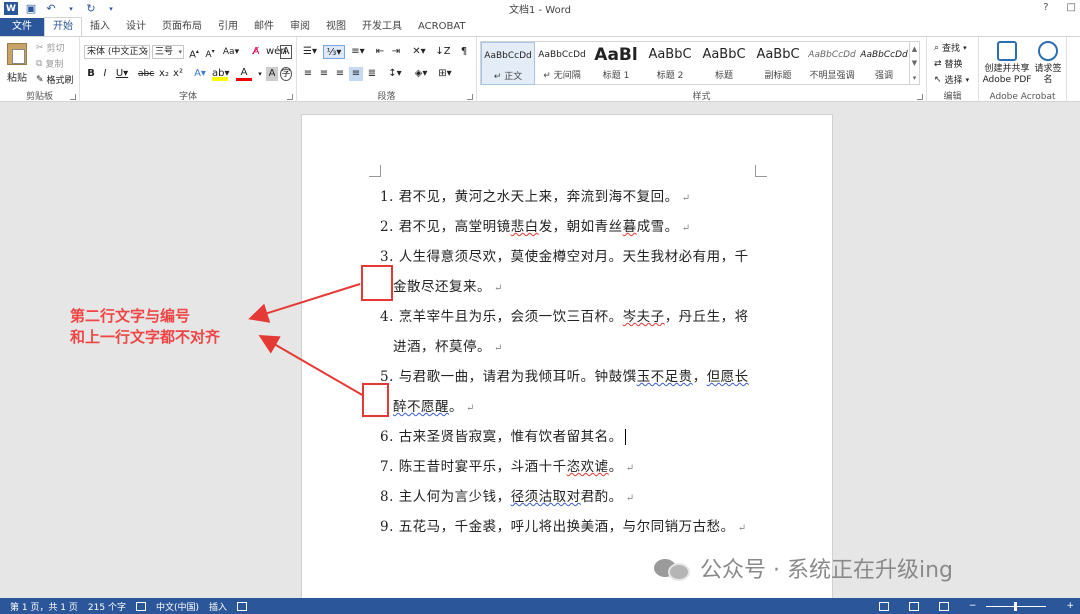 This screenshot has width=1080, height=614. What do you see at coordinates (221, 74) in the screenshot?
I see `highlight-button: ab▾` at bounding box center [221, 74].